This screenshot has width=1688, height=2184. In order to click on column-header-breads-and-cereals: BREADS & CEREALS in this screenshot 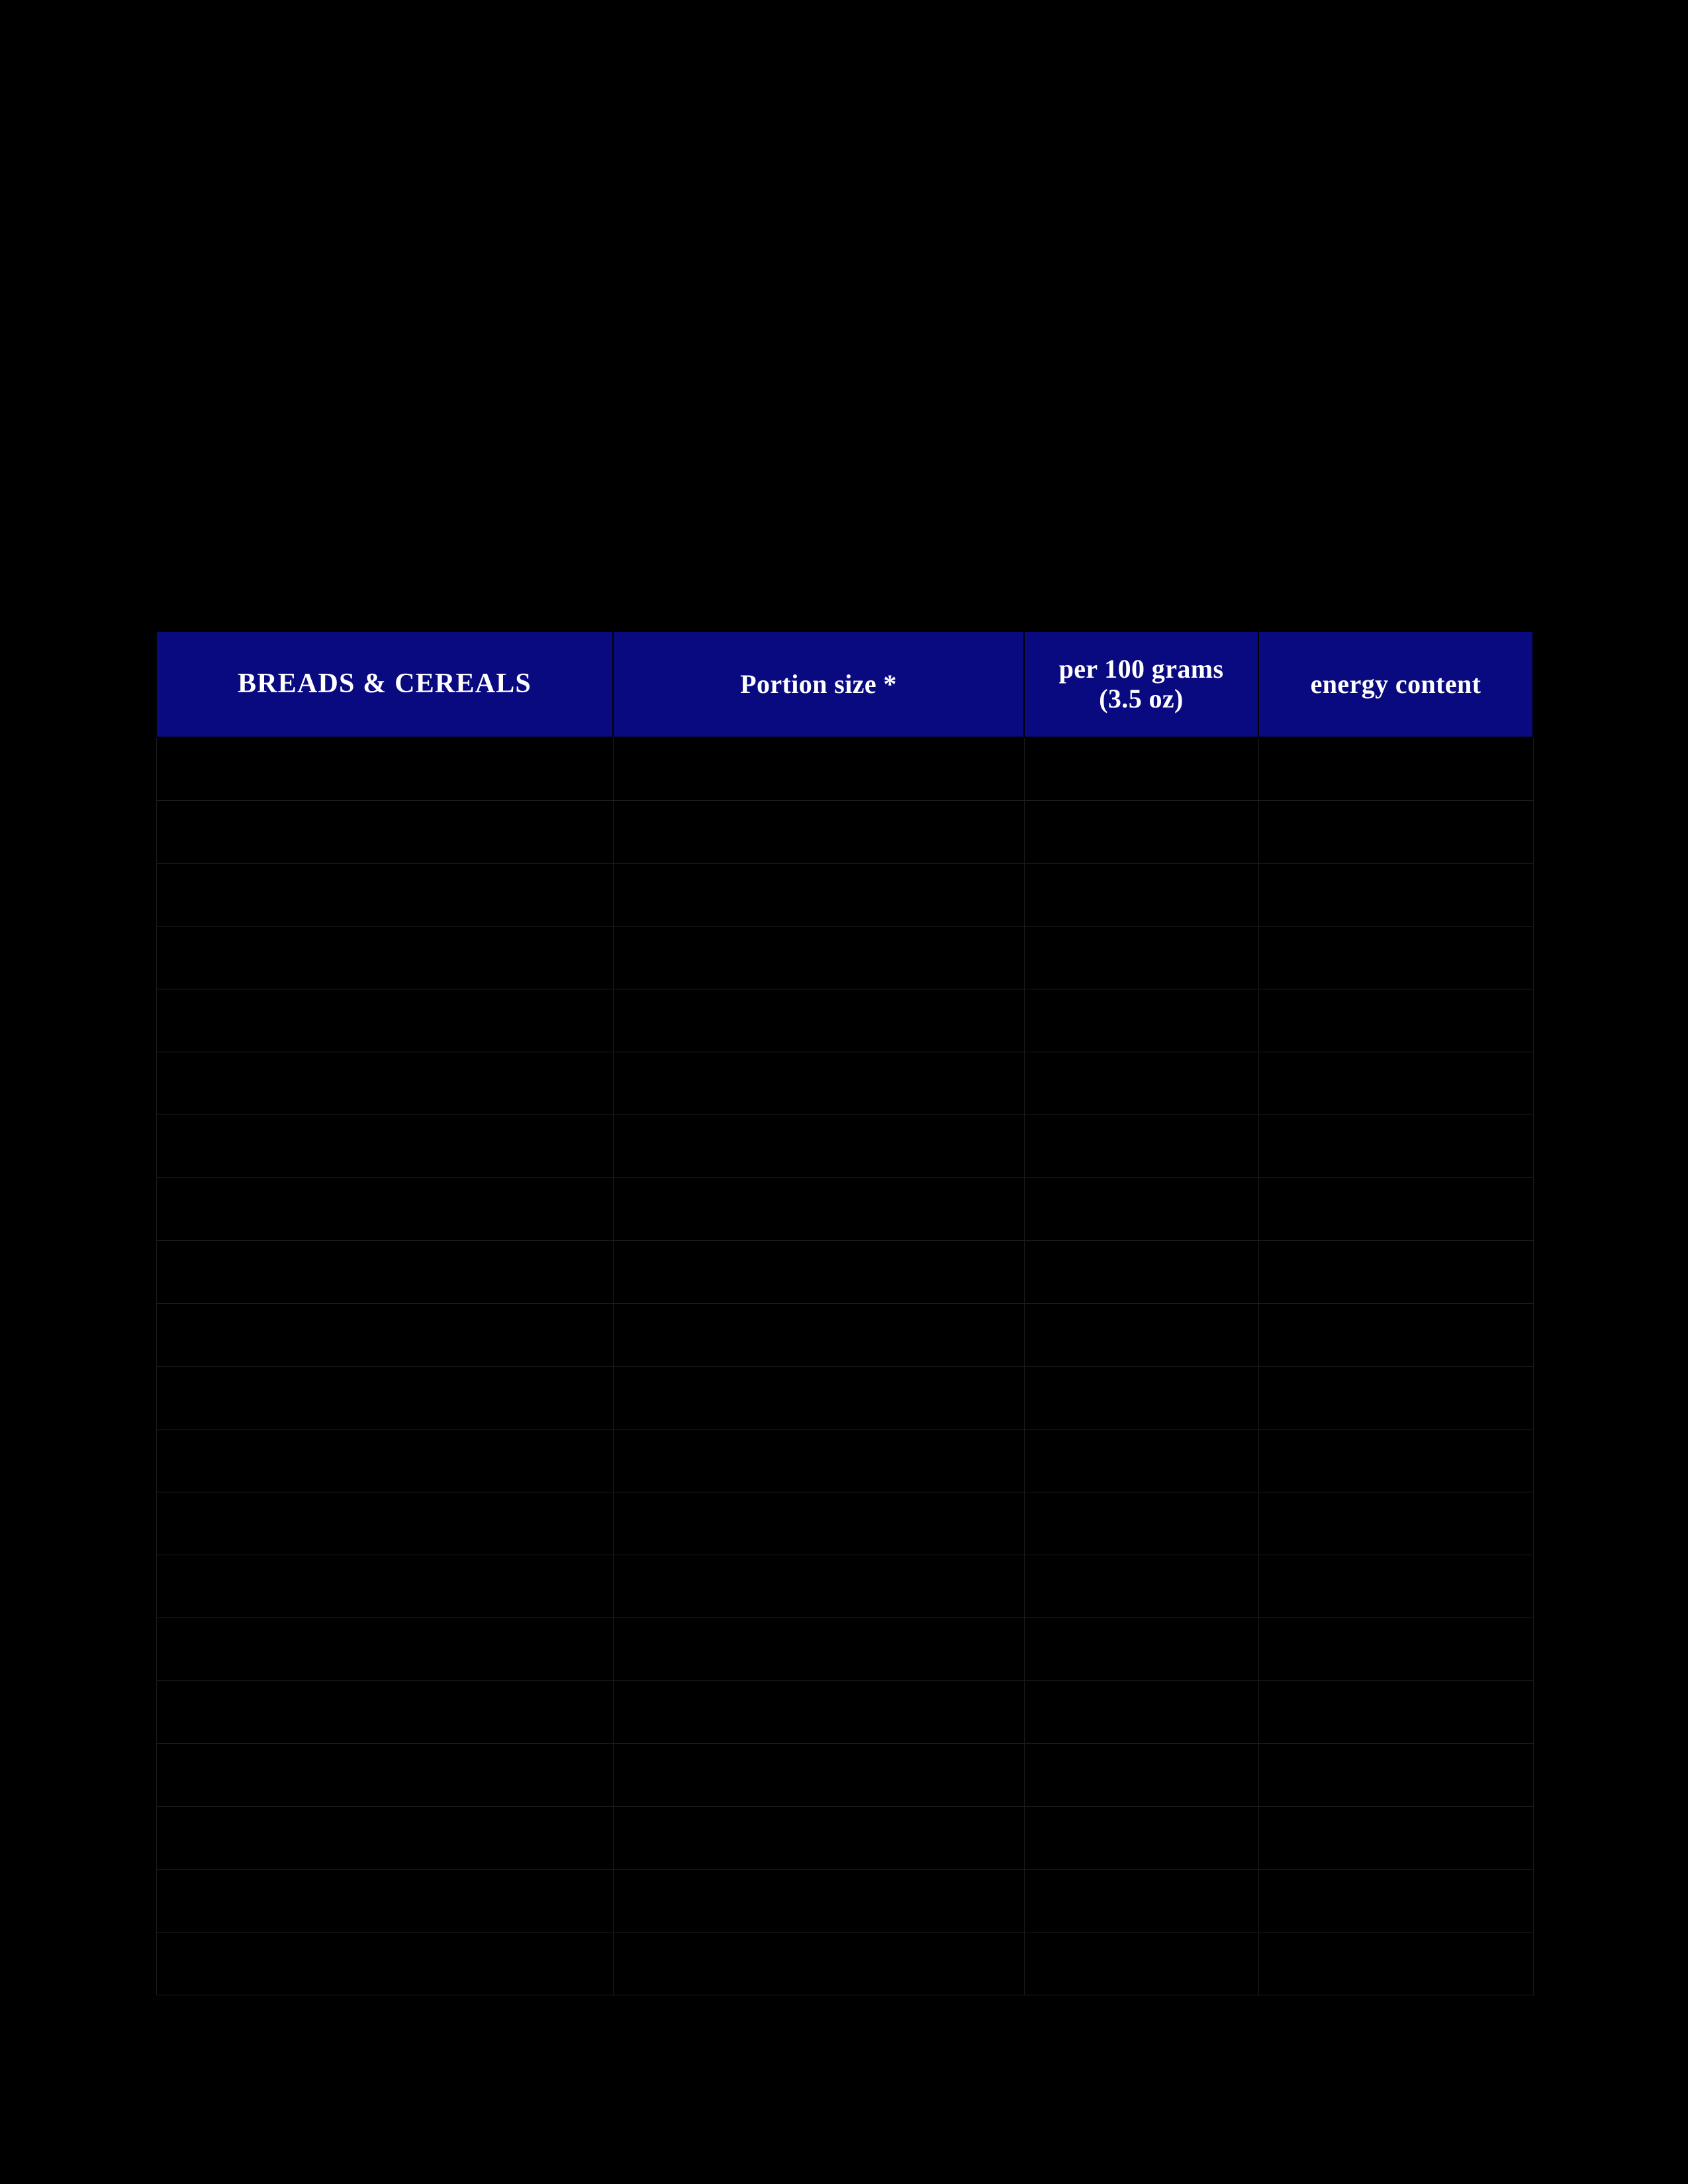, I will do `click(385, 684)`.